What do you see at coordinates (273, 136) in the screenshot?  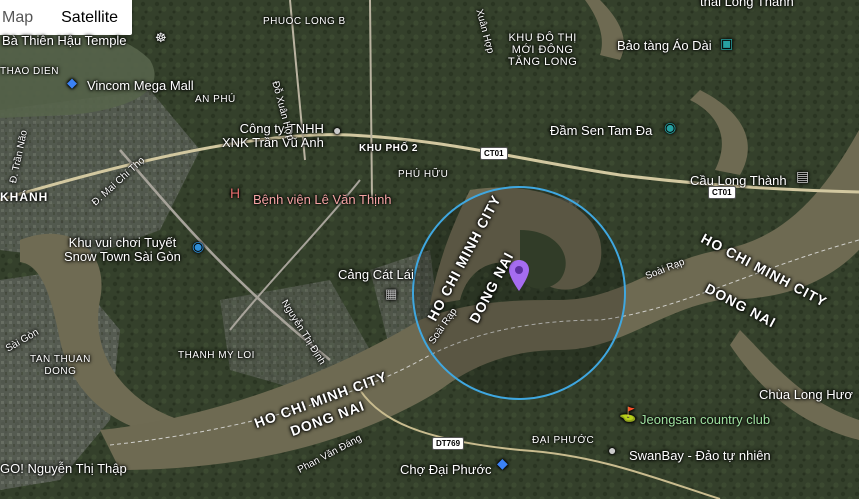 I see `poi-label-cong-ty: Công ty TNHH XNK Trần Vũ Anh` at bounding box center [273, 136].